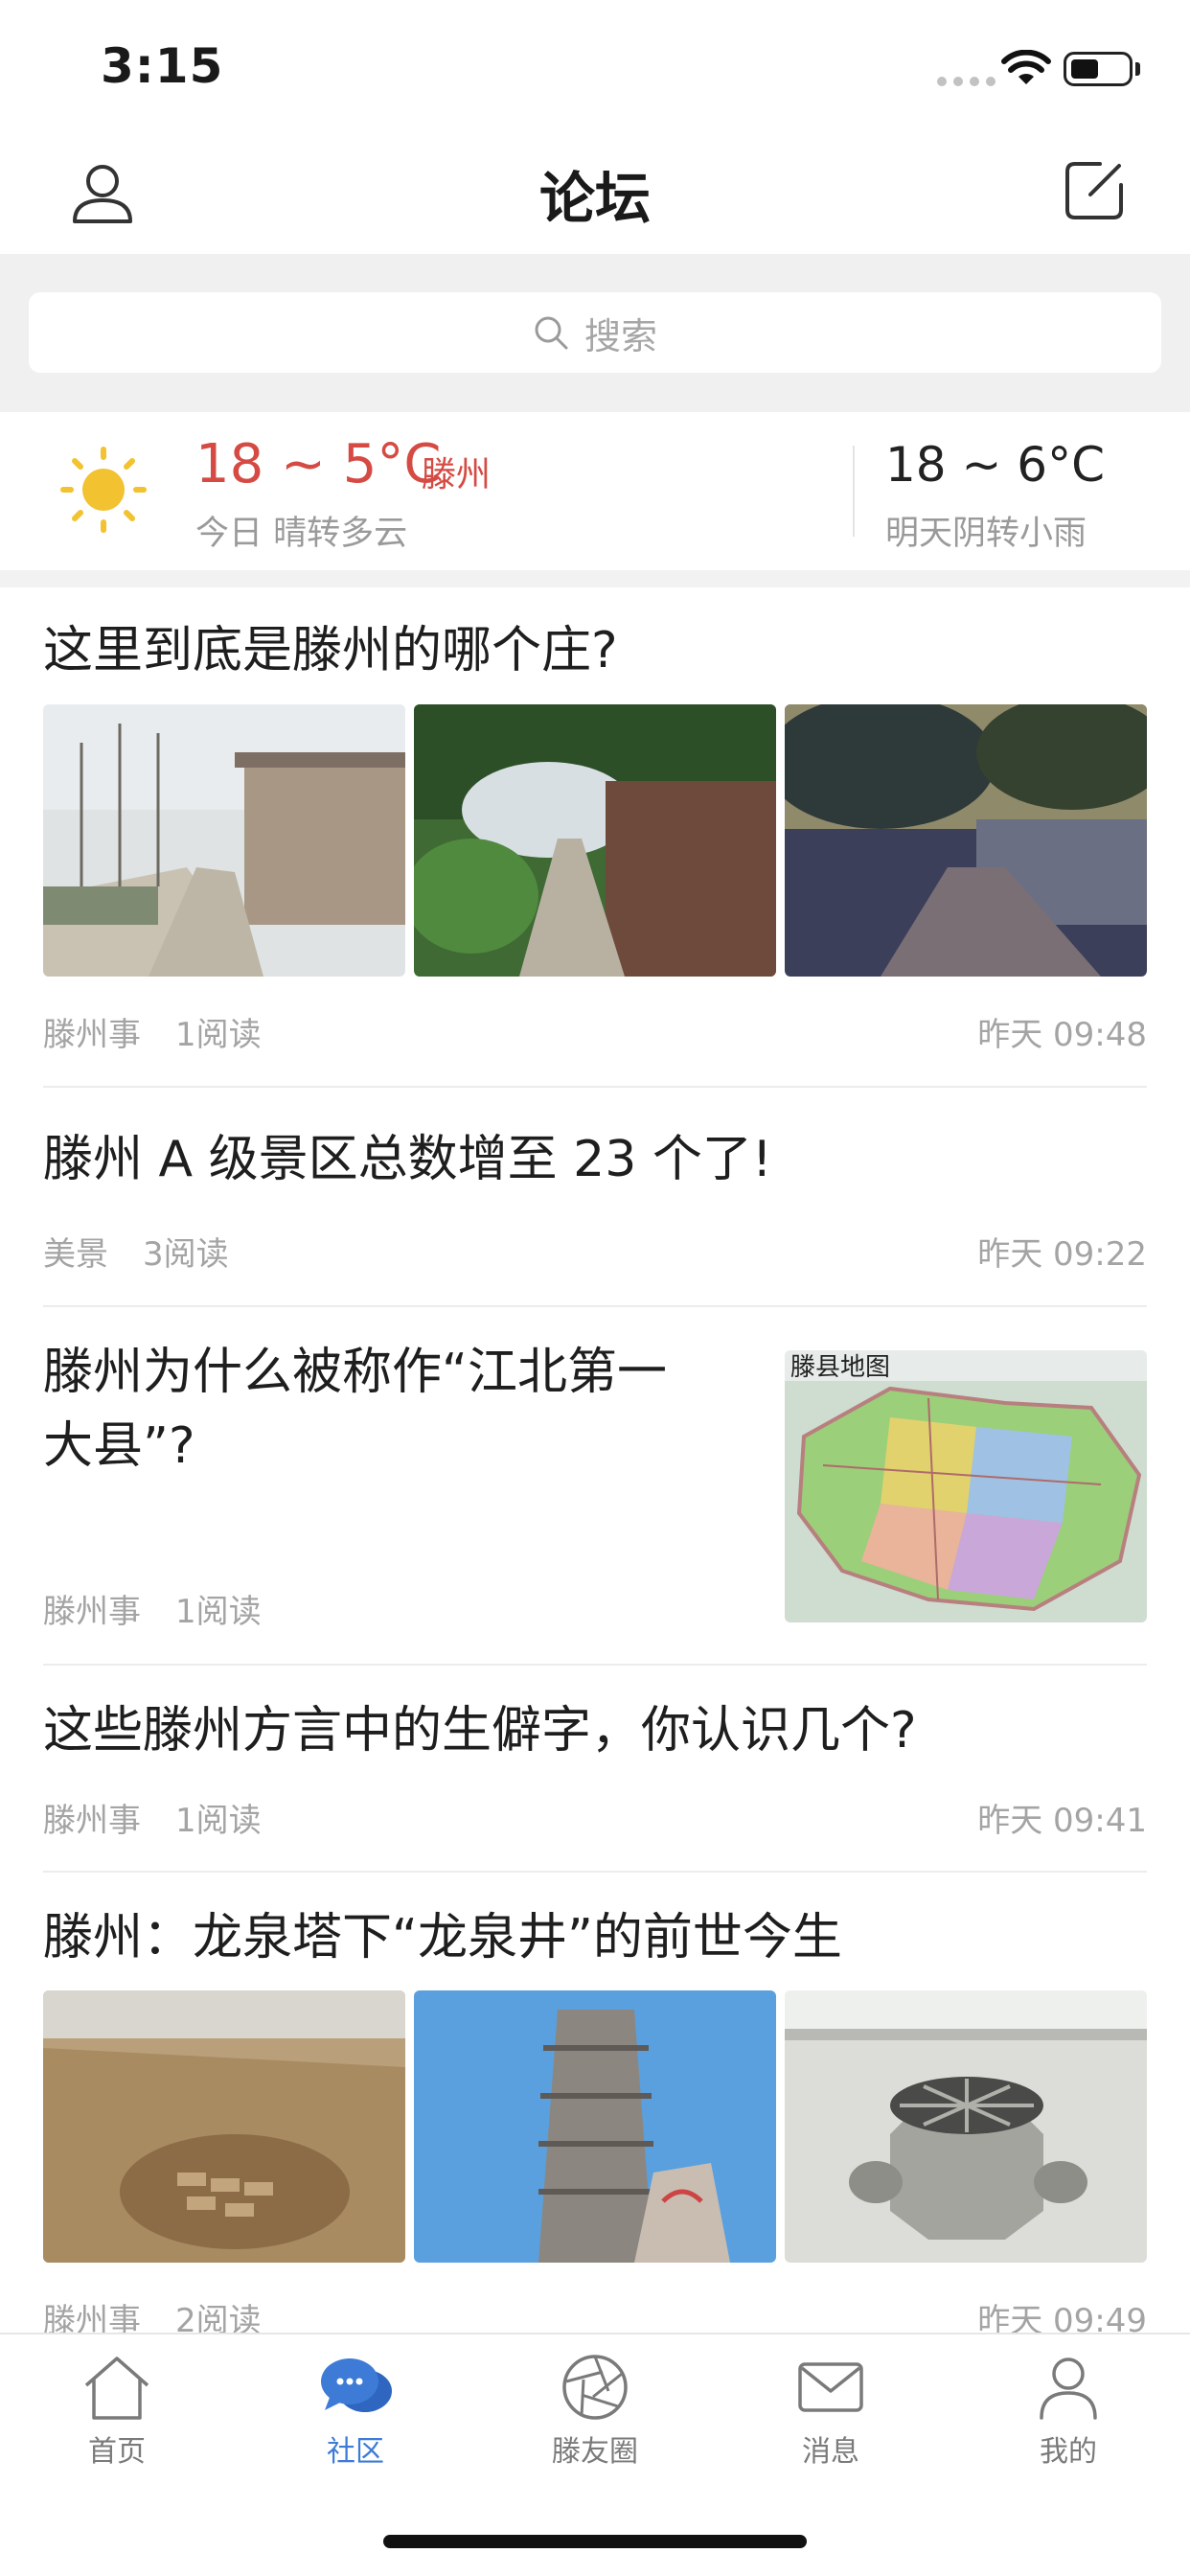 This screenshot has height=2576, width=1190. I want to click on post-title: 滕州 A 级景区总数增至 23 个了!, so click(408, 1159).